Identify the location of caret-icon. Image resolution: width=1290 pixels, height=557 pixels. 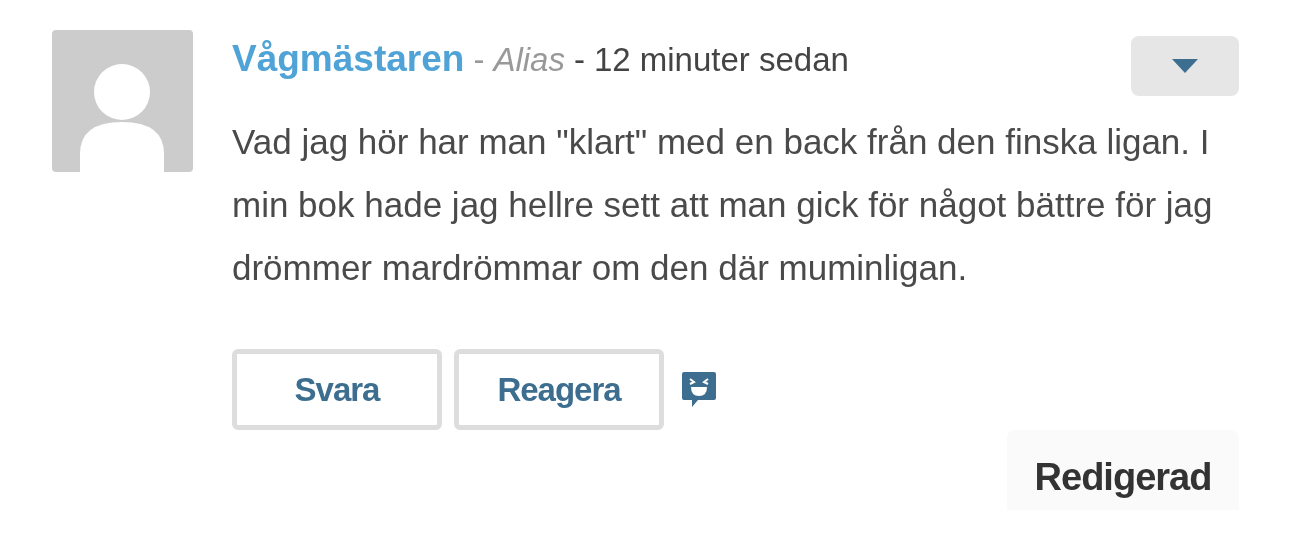
(1185, 66).